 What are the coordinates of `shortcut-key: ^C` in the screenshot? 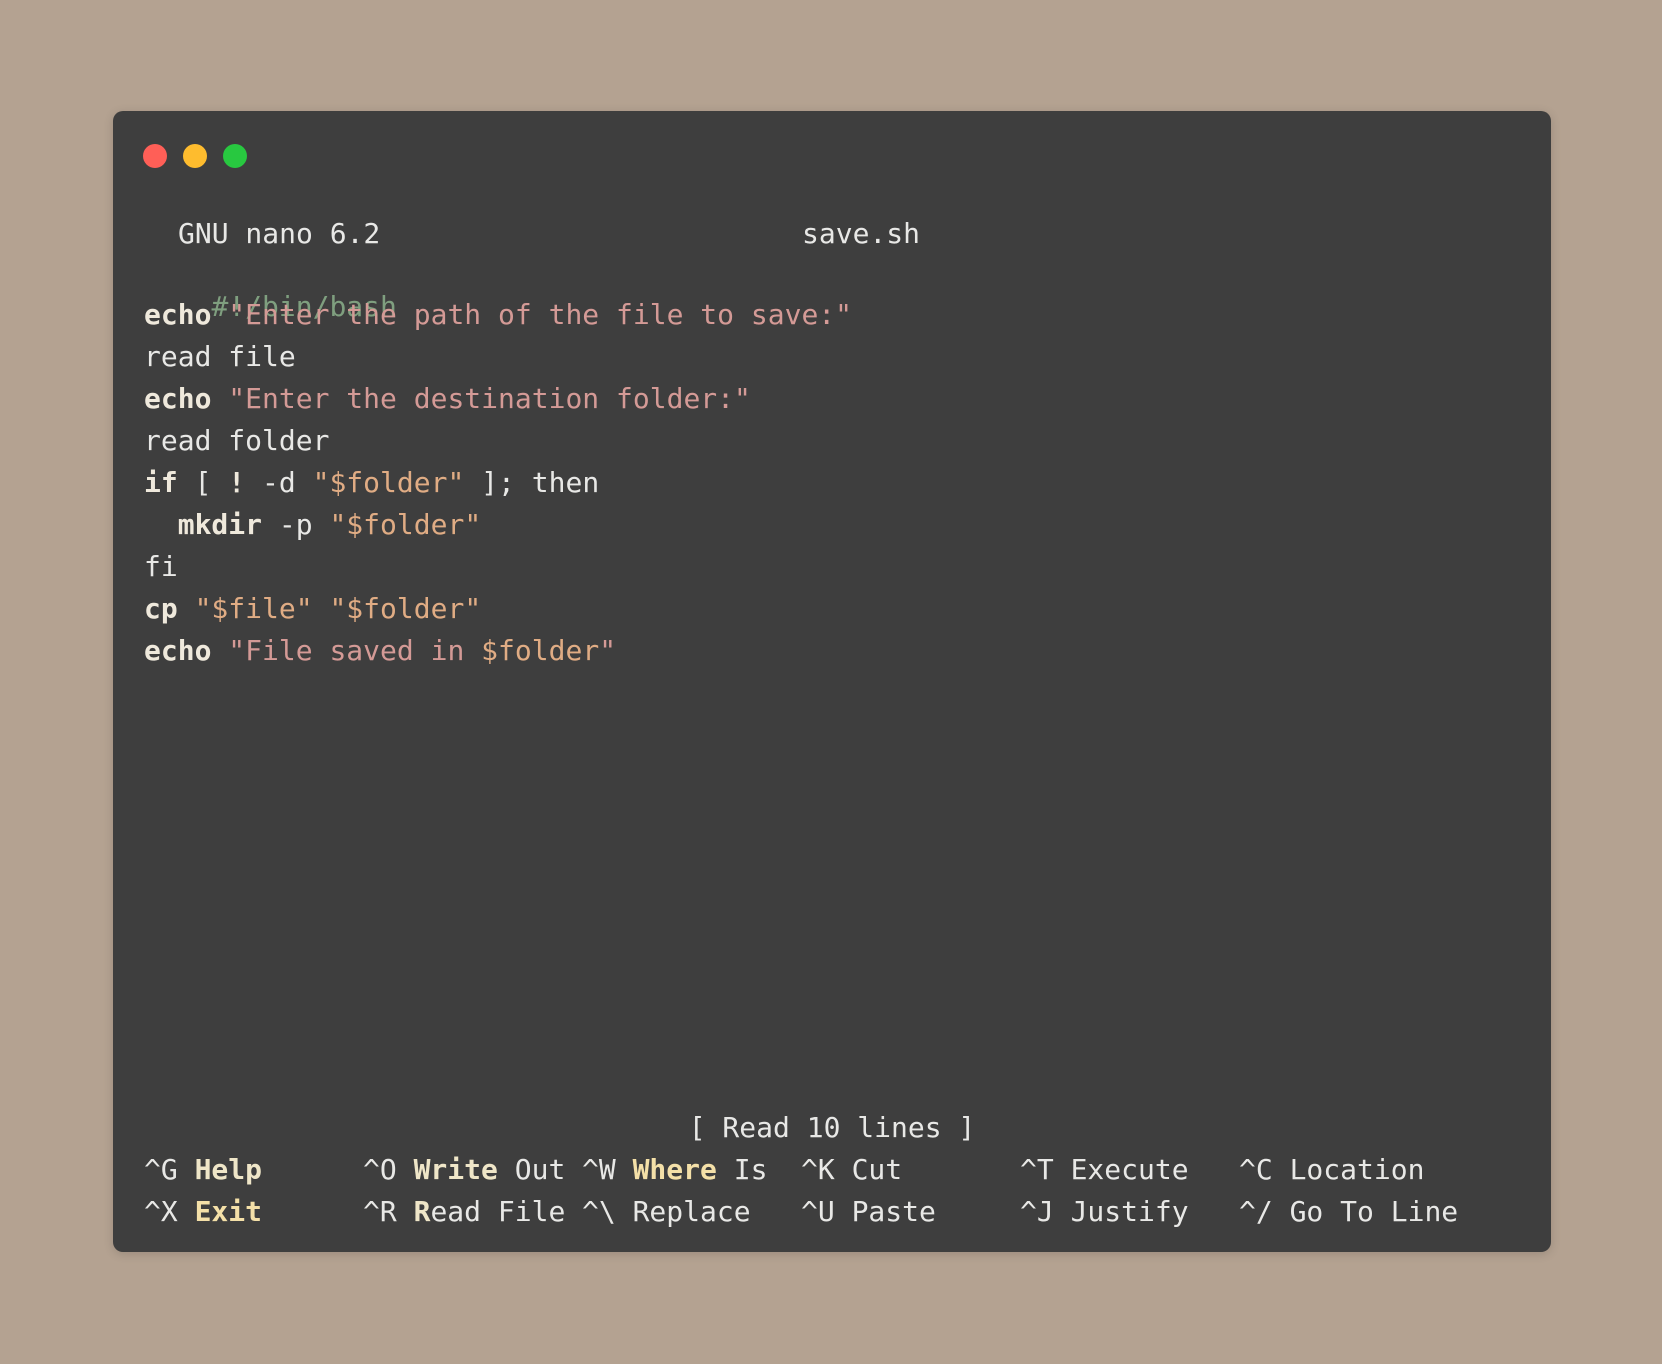 It's located at (1256, 1169).